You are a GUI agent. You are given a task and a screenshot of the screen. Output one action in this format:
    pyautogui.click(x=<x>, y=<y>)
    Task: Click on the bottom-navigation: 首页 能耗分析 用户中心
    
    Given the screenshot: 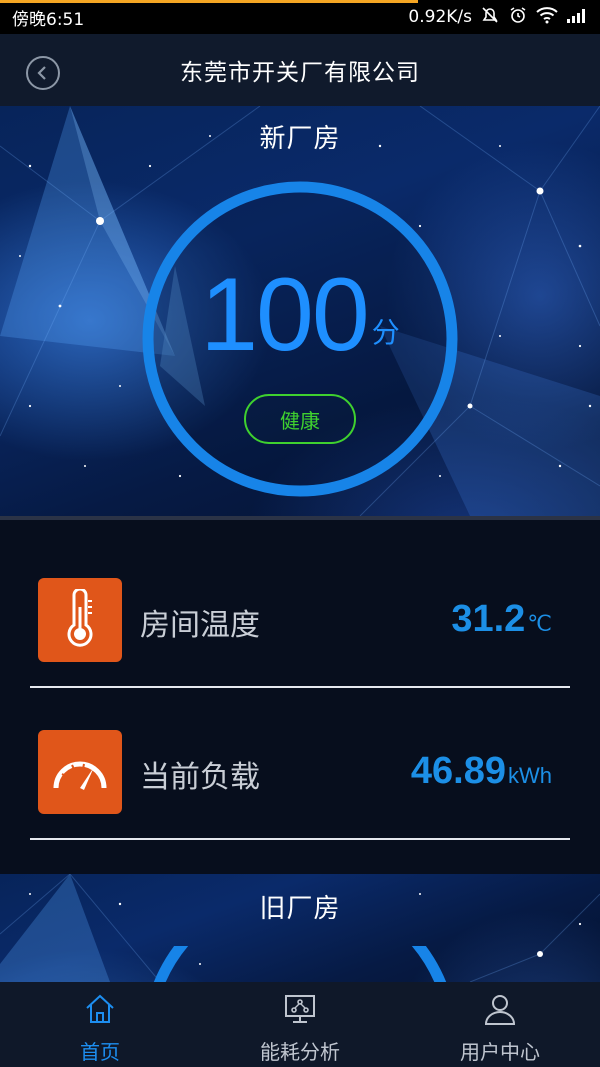 What is the action you would take?
    pyautogui.click(x=300, y=1024)
    